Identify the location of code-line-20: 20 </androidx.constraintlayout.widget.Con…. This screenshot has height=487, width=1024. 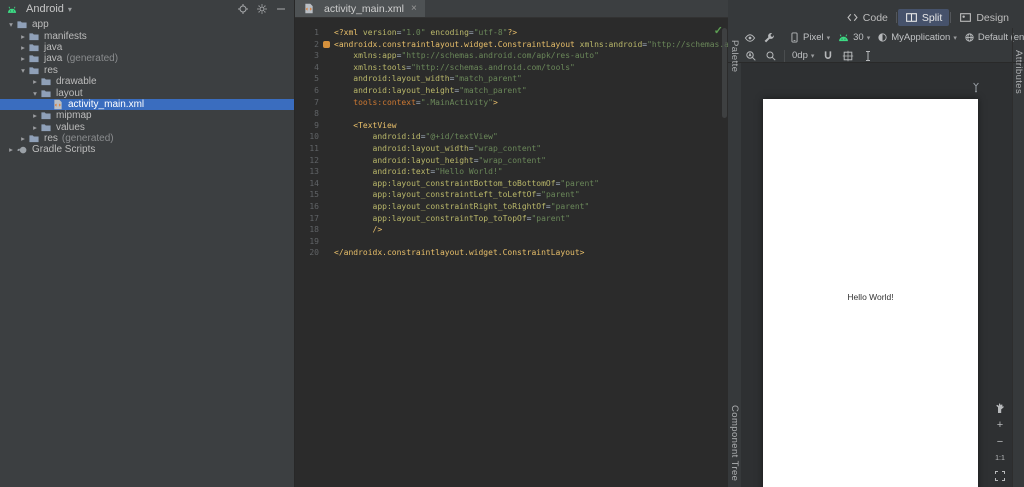
(511, 253).